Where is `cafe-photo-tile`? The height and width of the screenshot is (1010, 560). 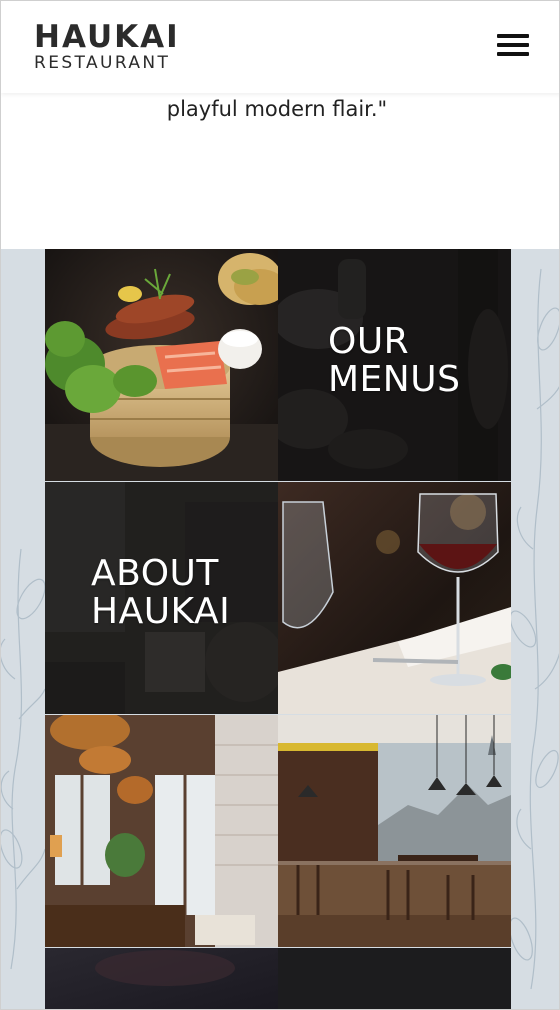
cafe-photo-tile is located at coordinates (394, 831).